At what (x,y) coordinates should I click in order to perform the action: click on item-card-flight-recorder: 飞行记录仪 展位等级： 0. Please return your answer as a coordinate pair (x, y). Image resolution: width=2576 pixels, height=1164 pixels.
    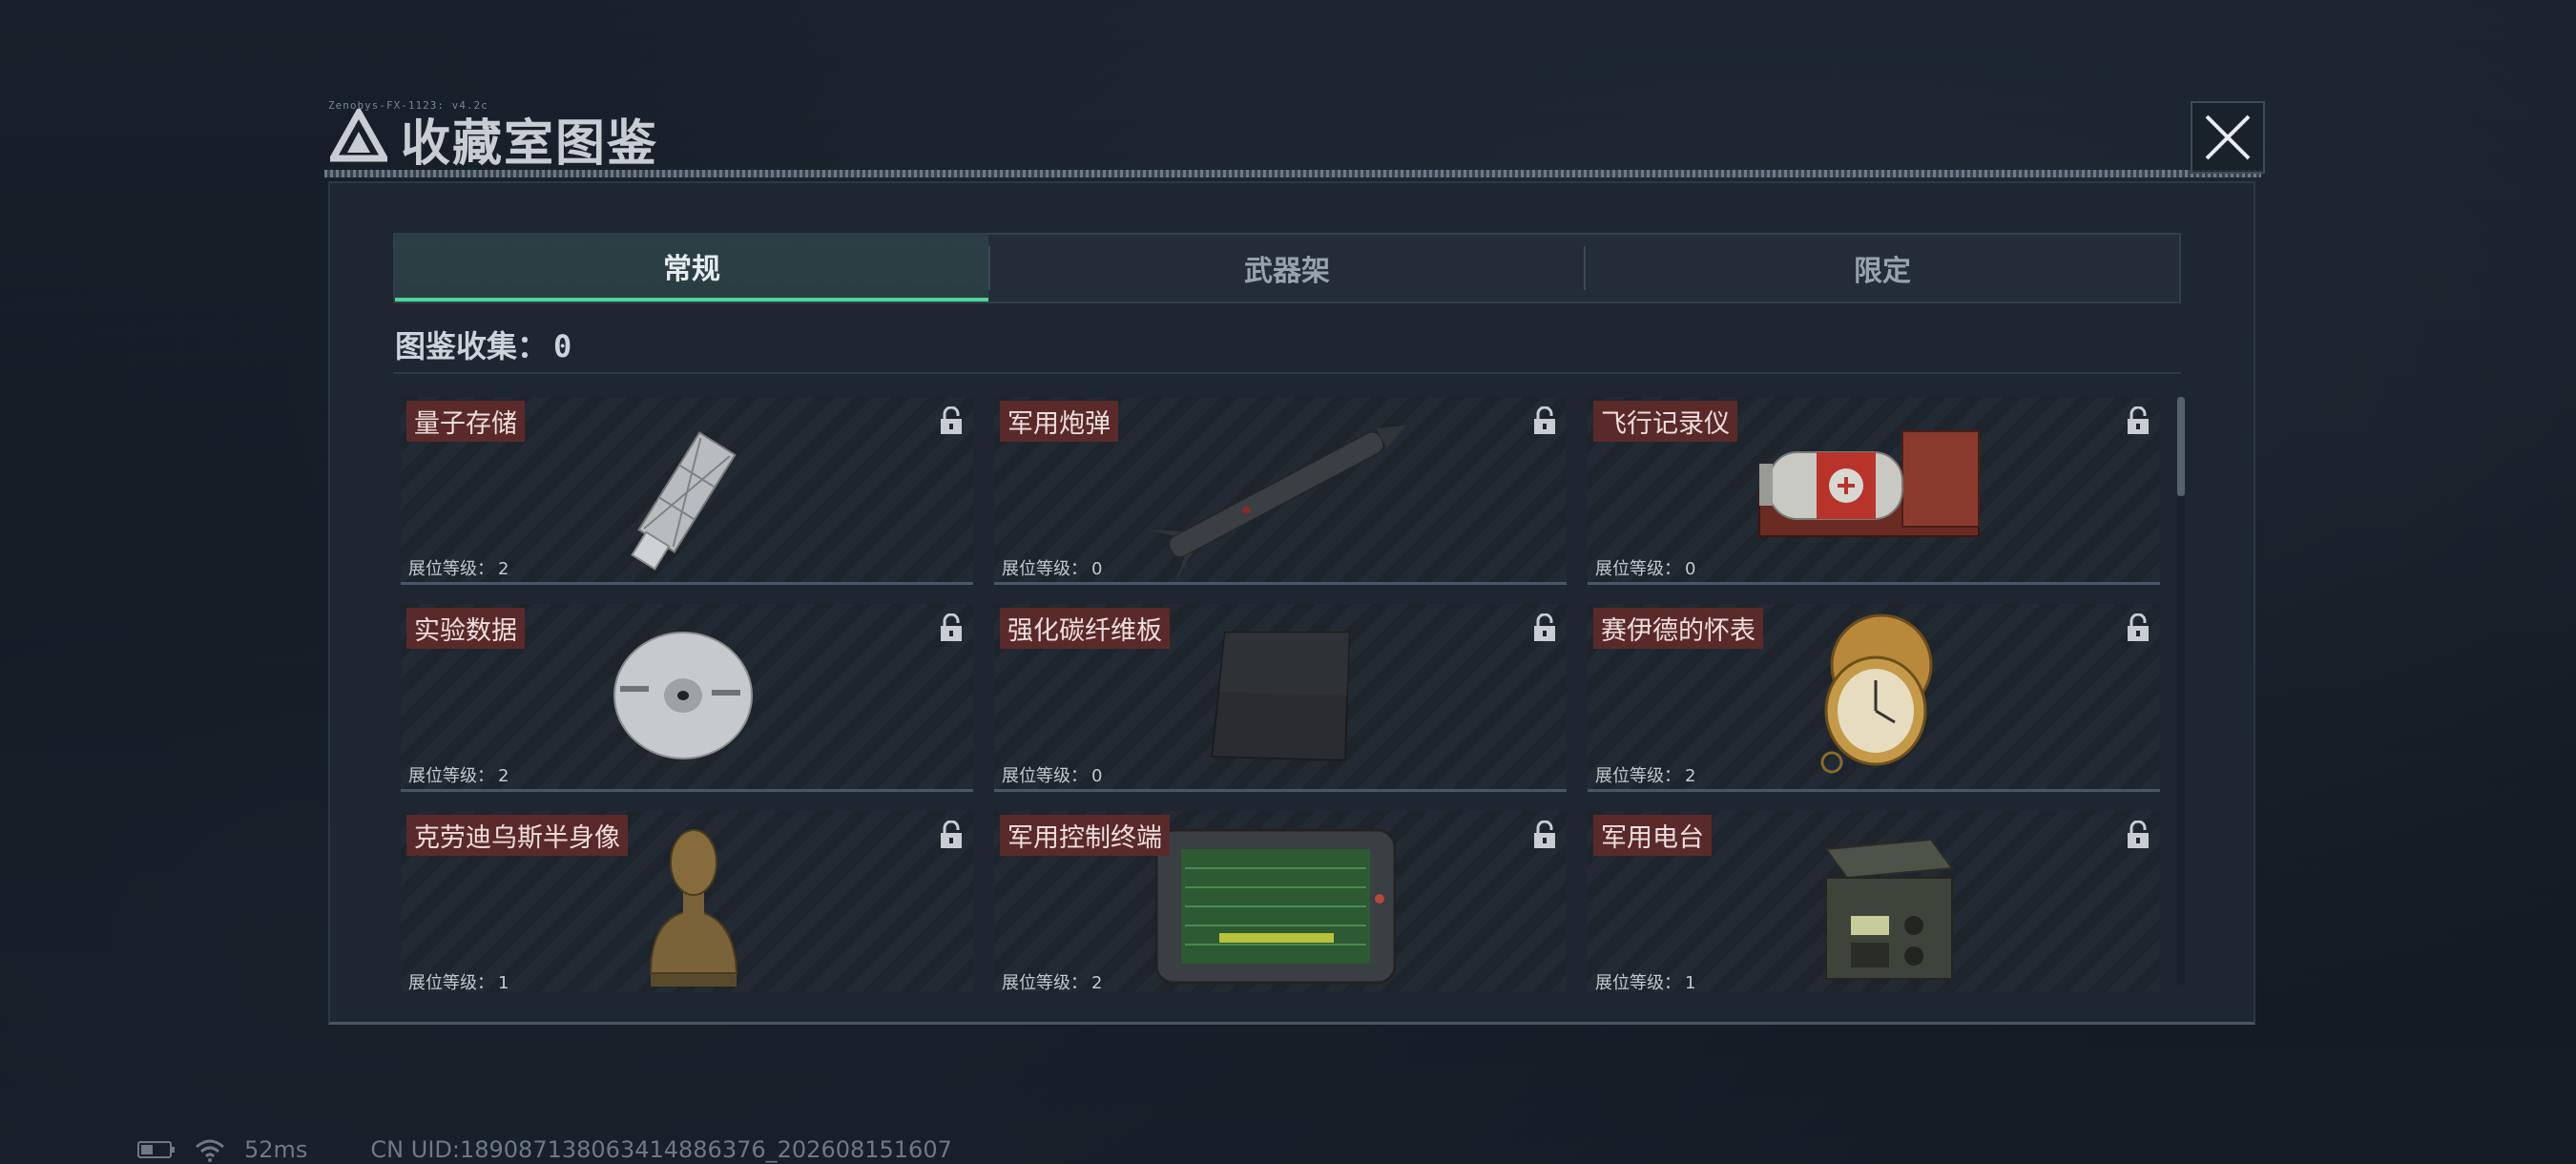
    Looking at the image, I should click on (1874, 491).